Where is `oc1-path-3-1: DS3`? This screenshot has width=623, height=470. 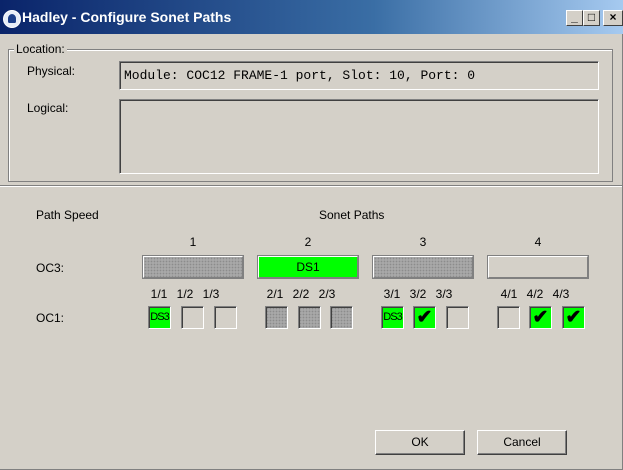 oc1-path-3-1: DS3 is located at coordinates (392, 317).